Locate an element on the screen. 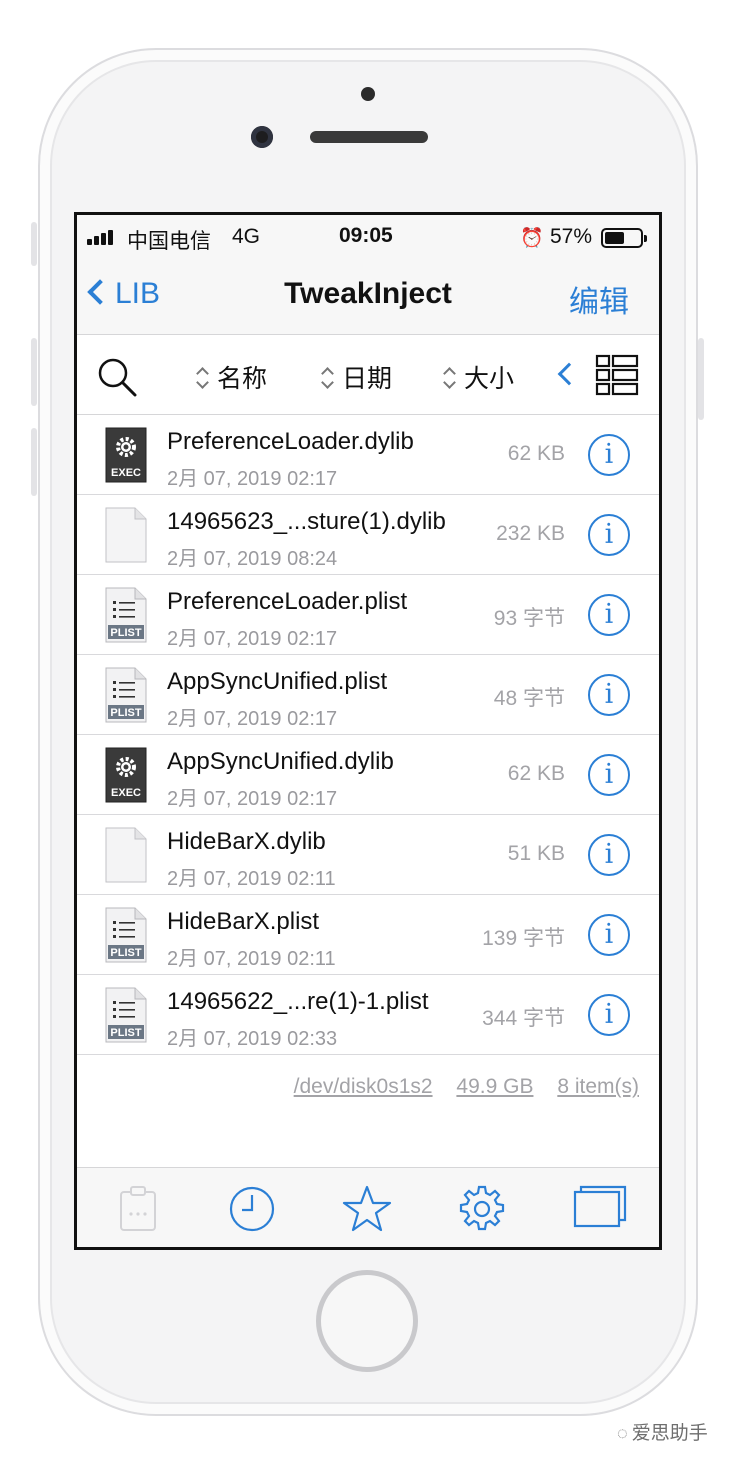  sort-by-name-button: 名称 is located at coordinates (231, 377).